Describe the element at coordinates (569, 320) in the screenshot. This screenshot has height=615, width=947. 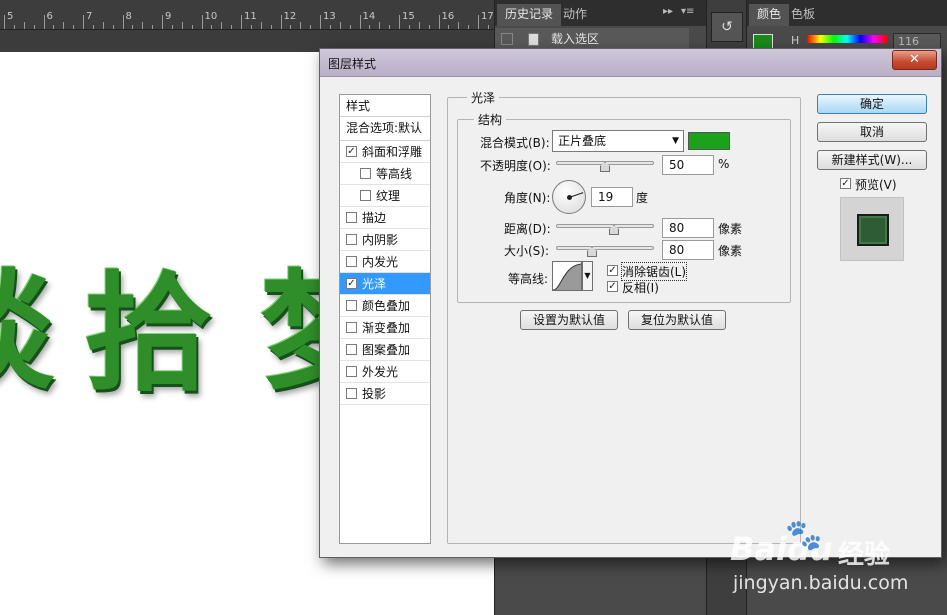
I see `set-default-button: 设置为默认值` at that location.